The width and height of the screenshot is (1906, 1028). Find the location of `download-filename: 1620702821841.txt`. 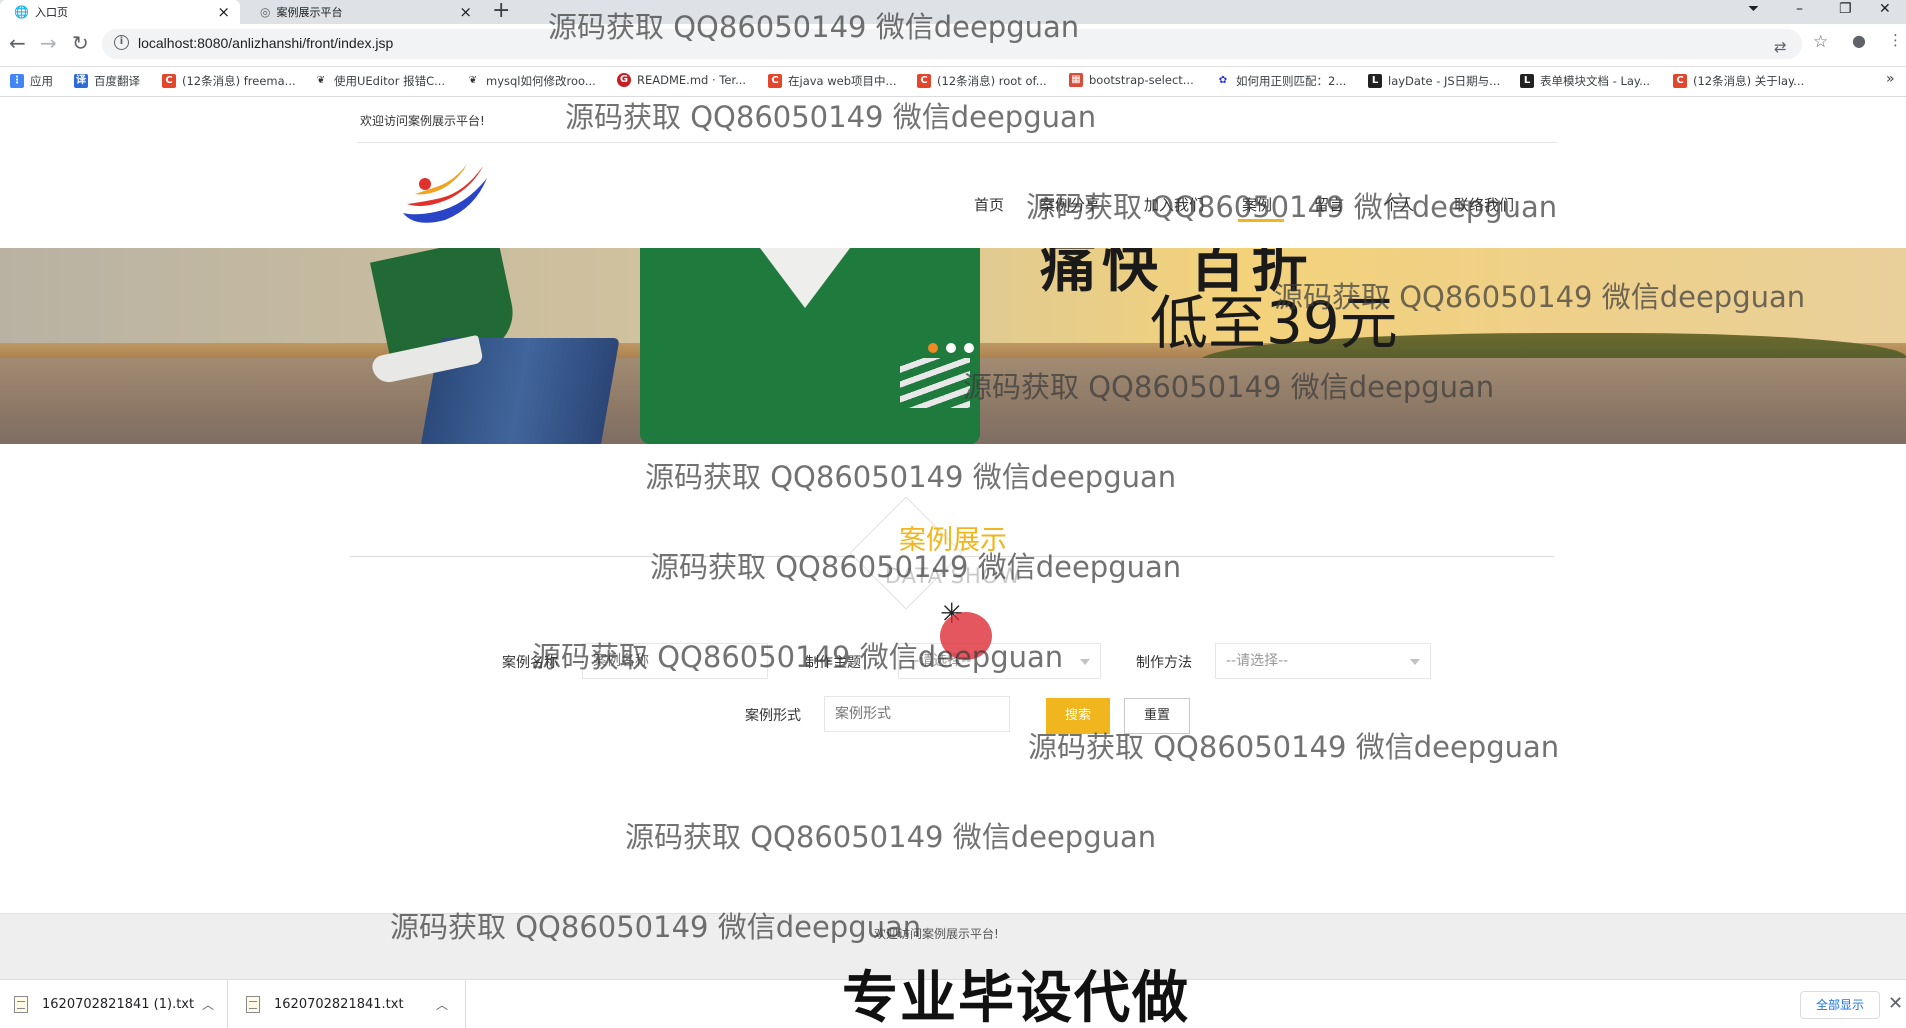

download-filename: 1620702821841.txt is located at coordinates (339, 1004).